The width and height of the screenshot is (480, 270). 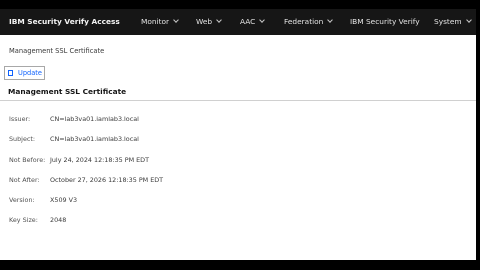 I want to click on issuer-label: Issuer:, so click(x=20, y=119).